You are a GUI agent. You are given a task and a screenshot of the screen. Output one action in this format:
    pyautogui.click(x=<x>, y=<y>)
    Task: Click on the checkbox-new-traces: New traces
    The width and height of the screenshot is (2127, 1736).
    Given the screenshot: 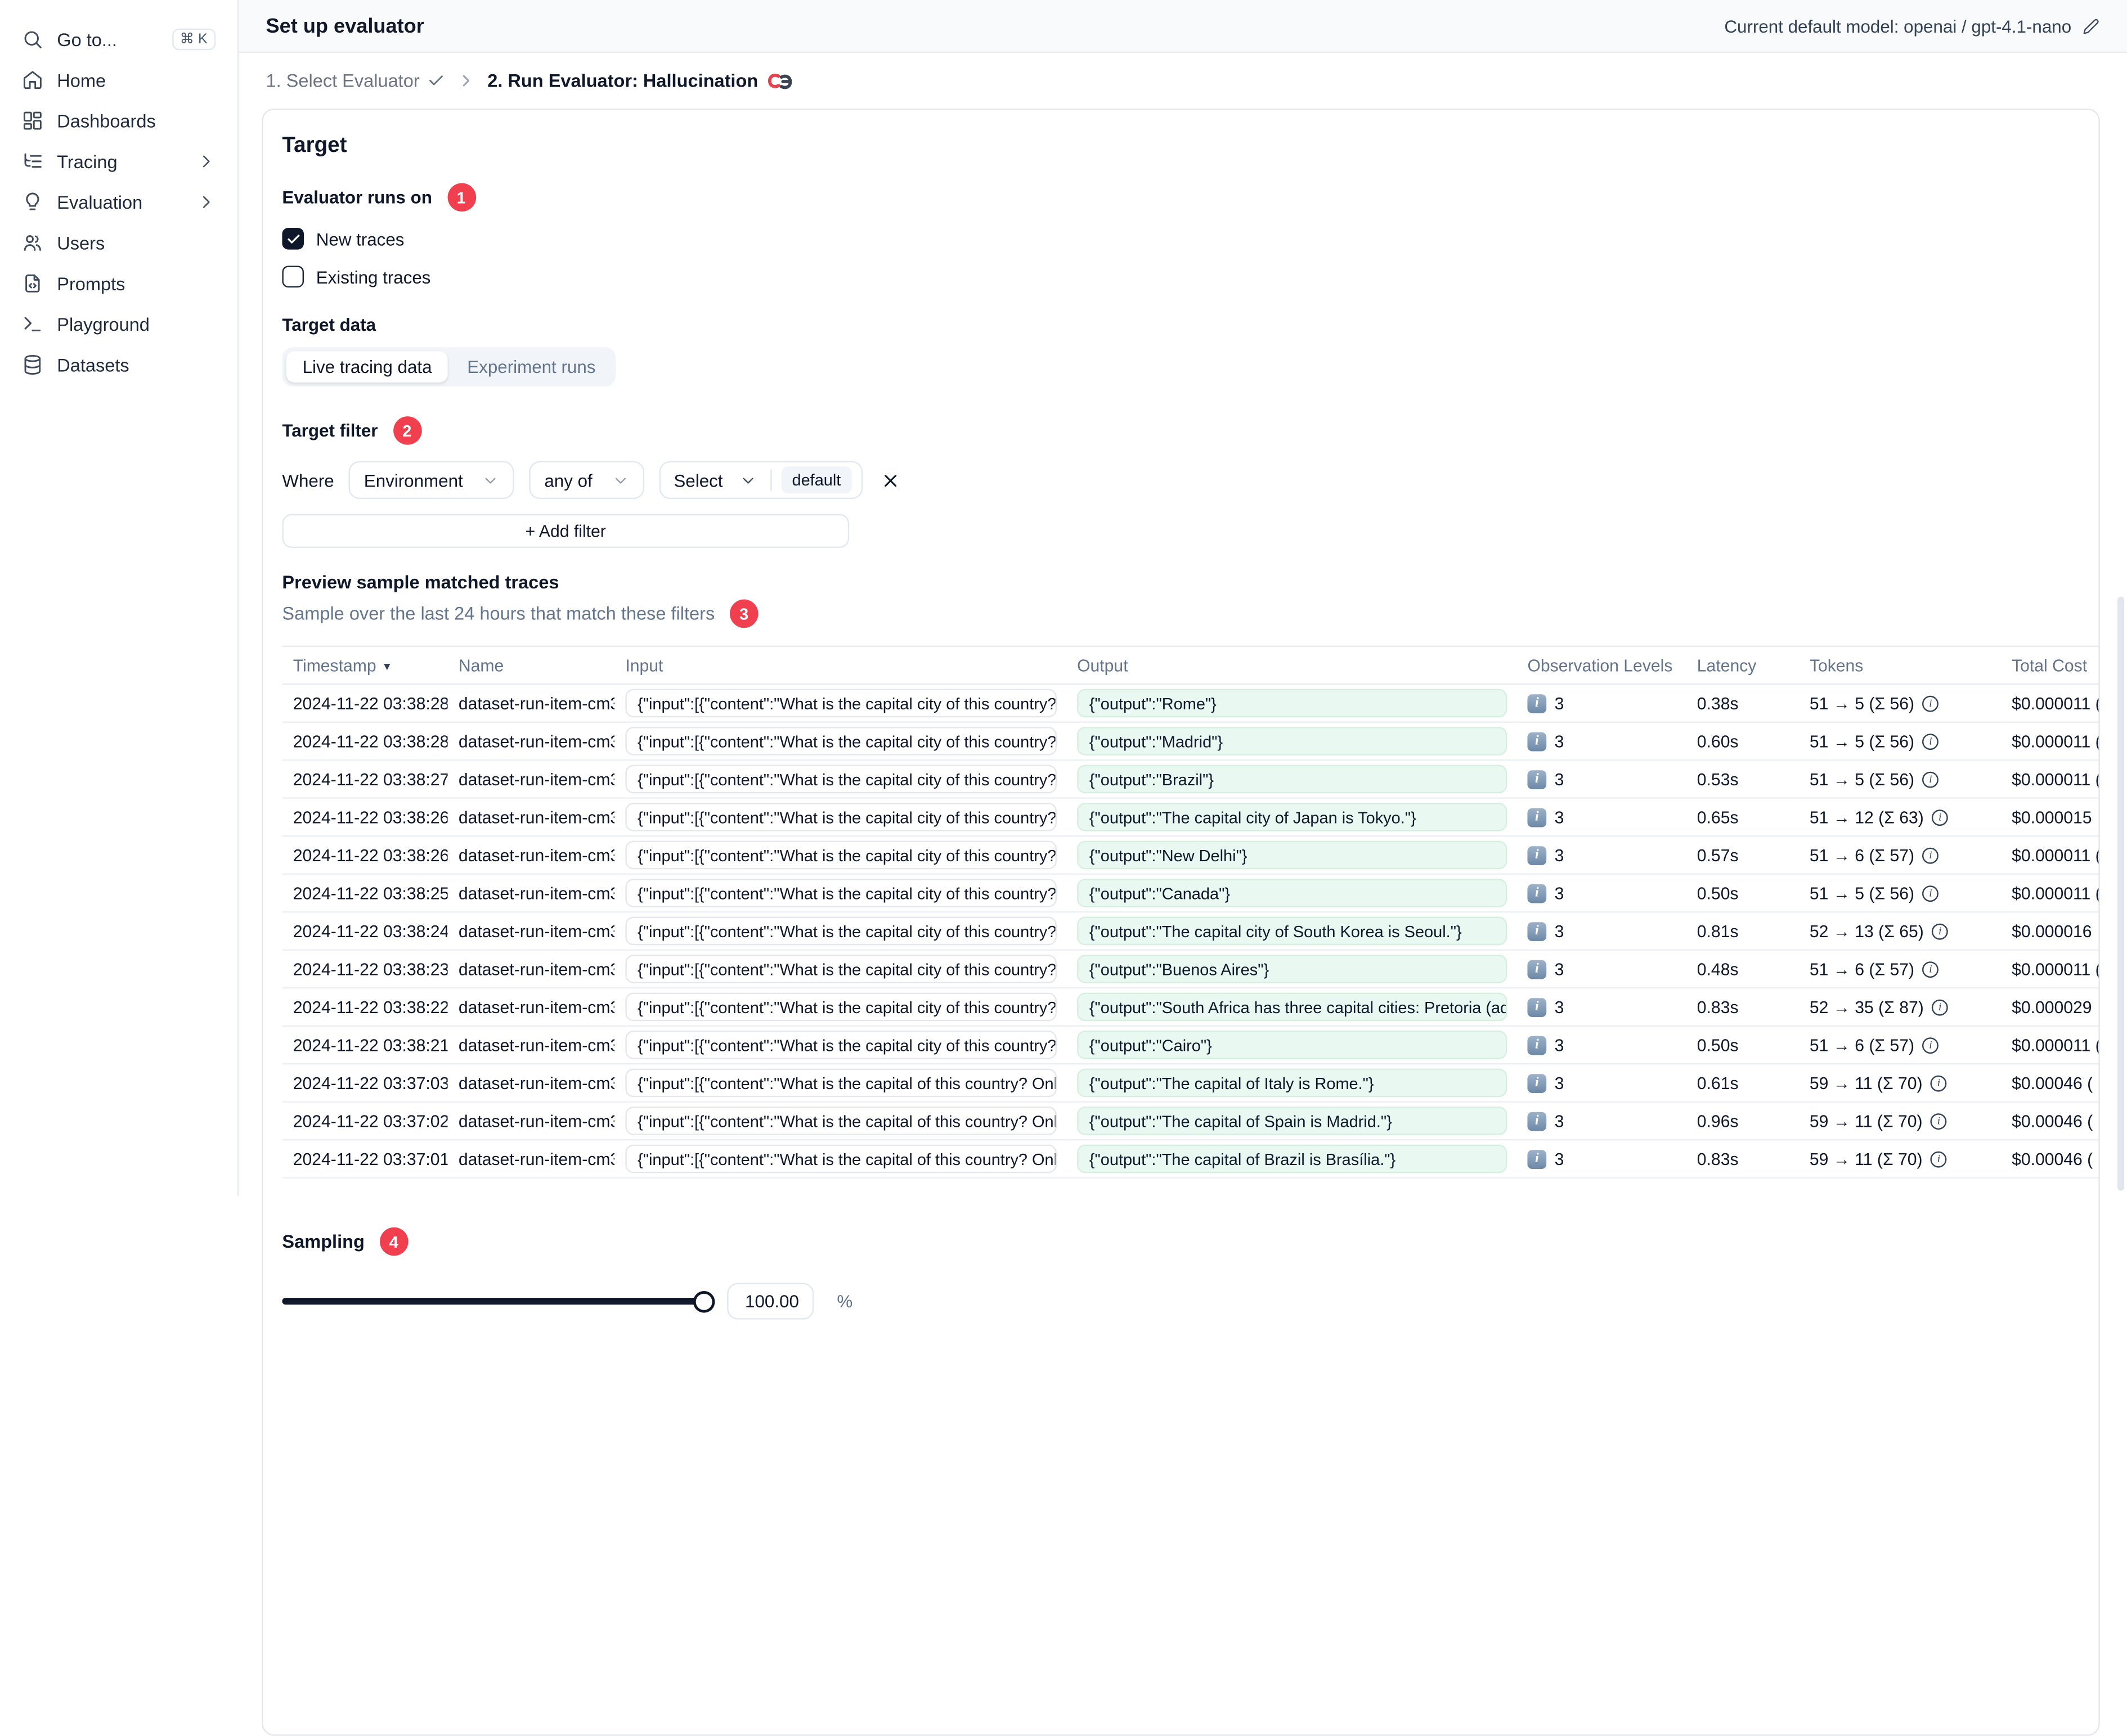 What is the action you would take?
    pyautogui.click(x=1180, y=239)
    